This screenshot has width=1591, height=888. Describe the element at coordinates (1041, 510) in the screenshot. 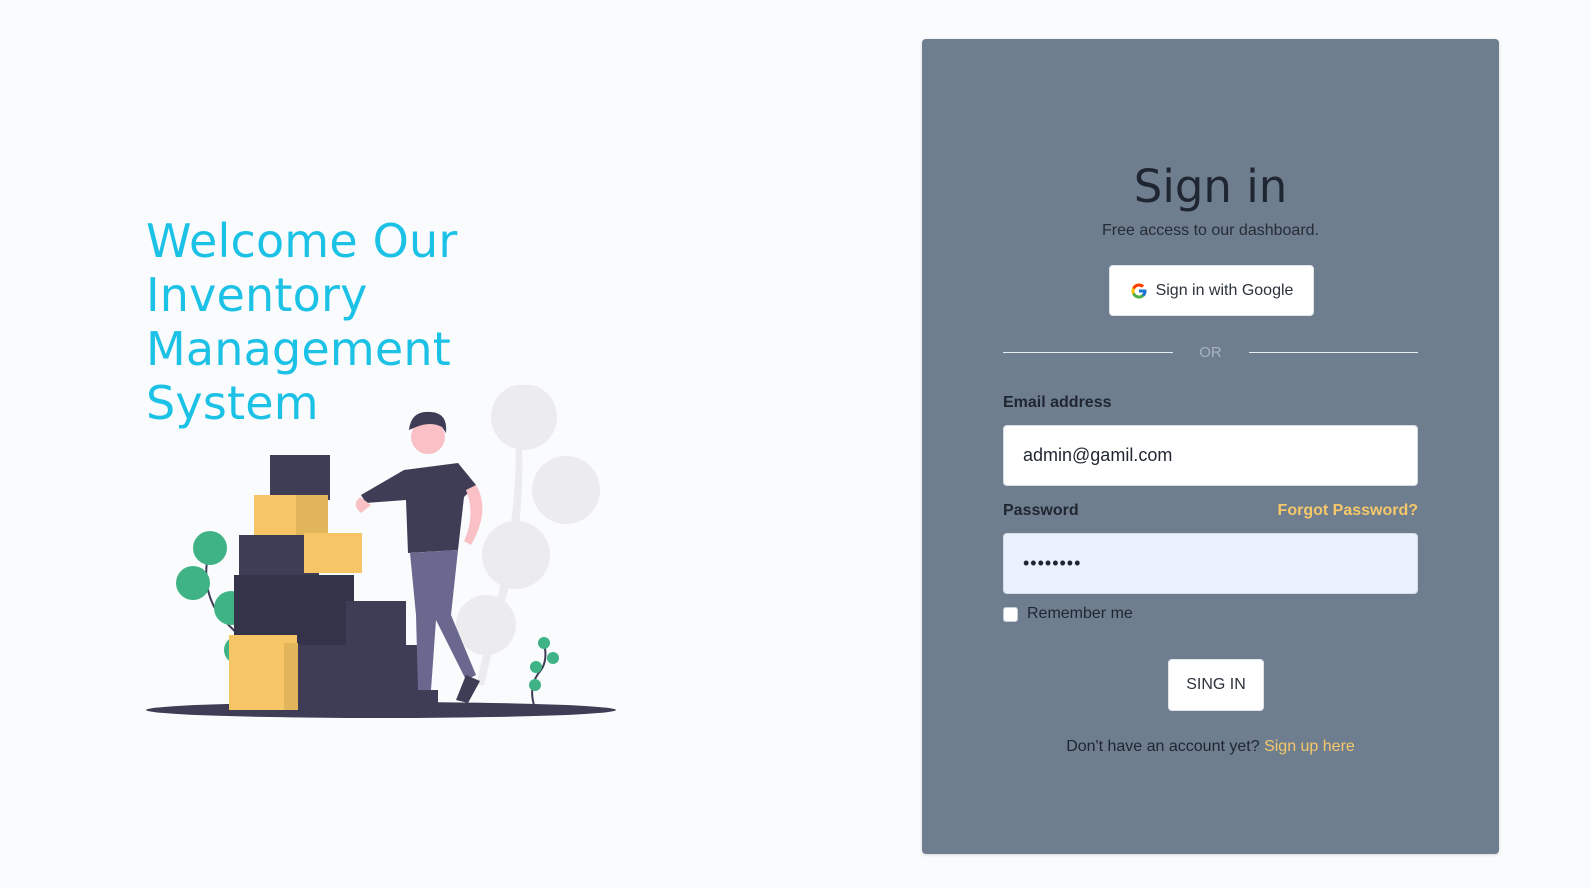

I see `password-label: Password` at that location.